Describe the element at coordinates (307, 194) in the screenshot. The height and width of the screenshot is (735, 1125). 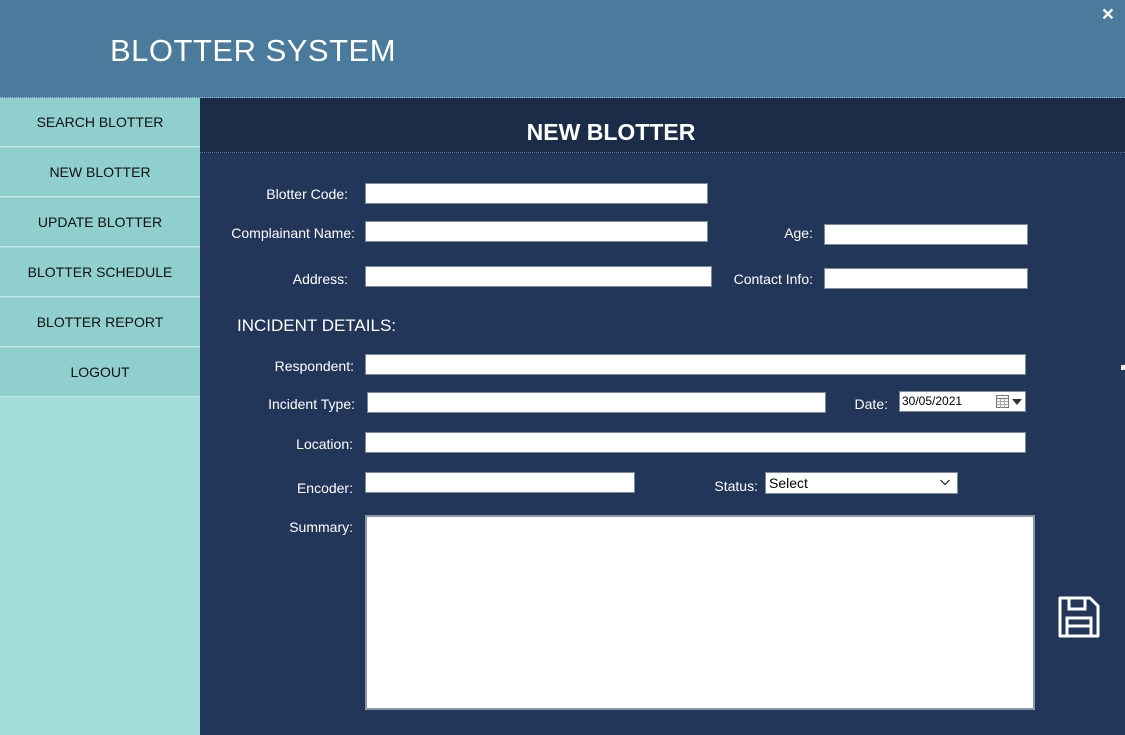
I see `blotter-code-label: Blotter Code:` at that location.